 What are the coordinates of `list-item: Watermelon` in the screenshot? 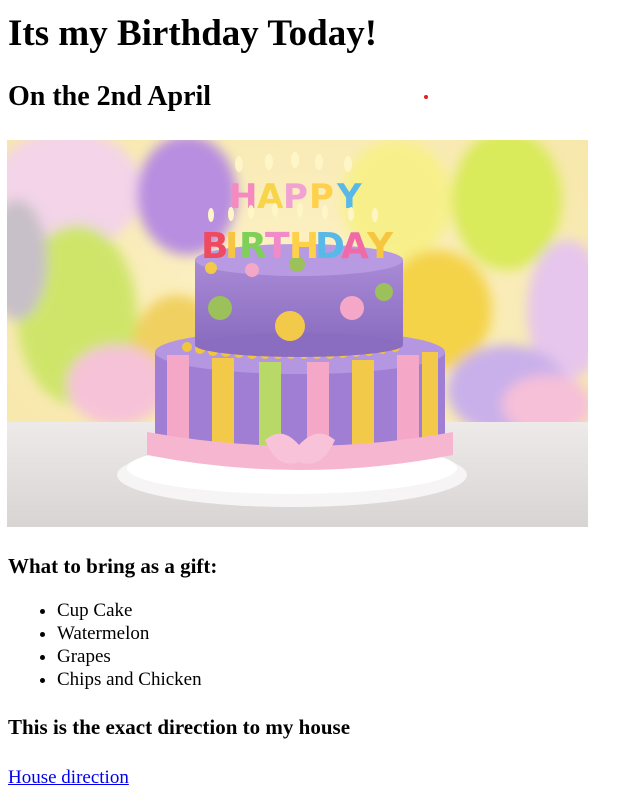 It's located at (333, 633).